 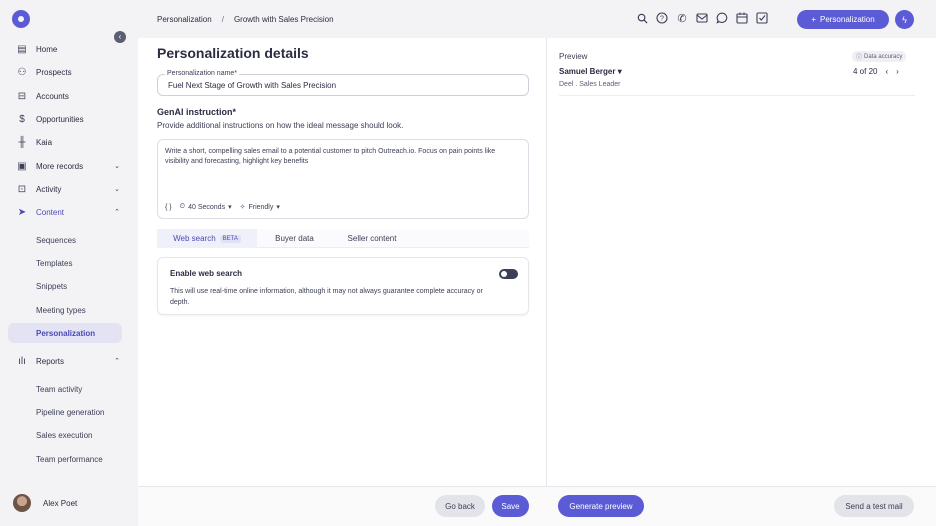 What do you see at coordinates (21, 19) in the screenshot?
I see `app-logo-icon` at bounding box center [21, 19].